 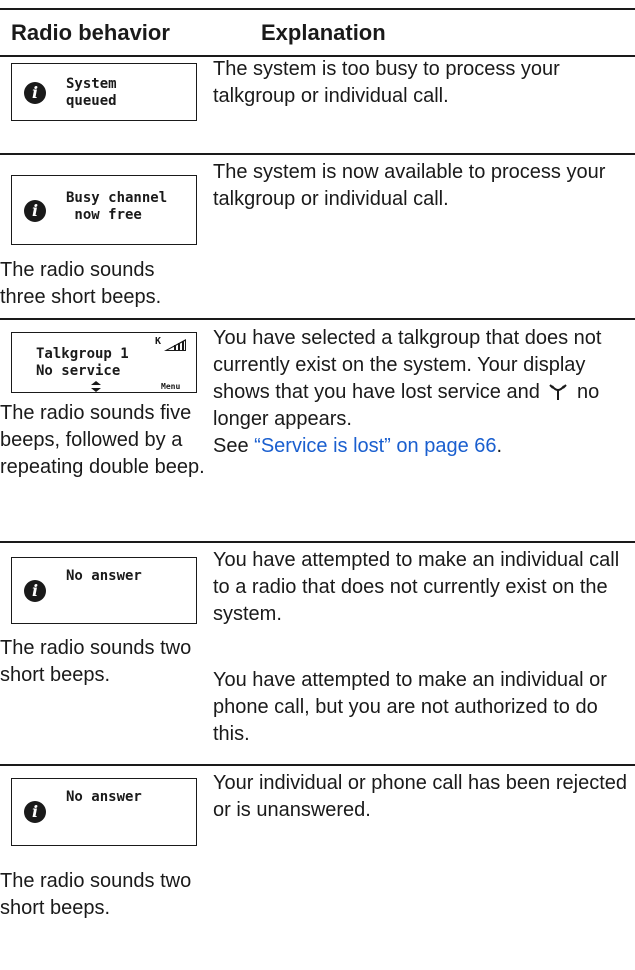 I want to click on row-rule, so click(x=317, y=319).